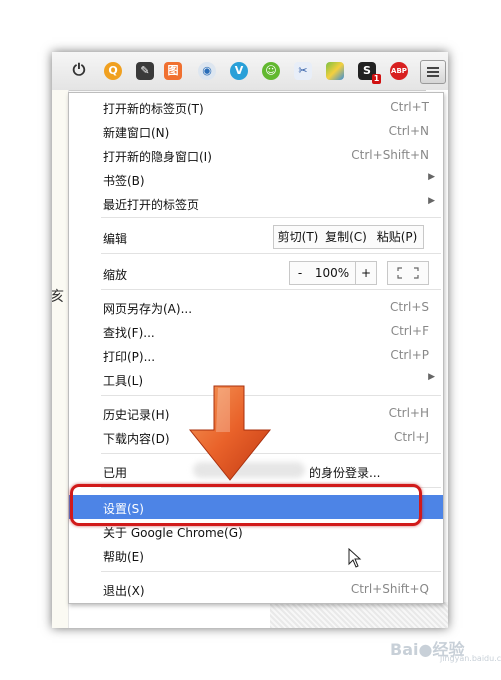  Describe the element at coordinates (153, 109) in the screenshot. I see `menu-item-label: 打开新的标签页(T)` at that location.